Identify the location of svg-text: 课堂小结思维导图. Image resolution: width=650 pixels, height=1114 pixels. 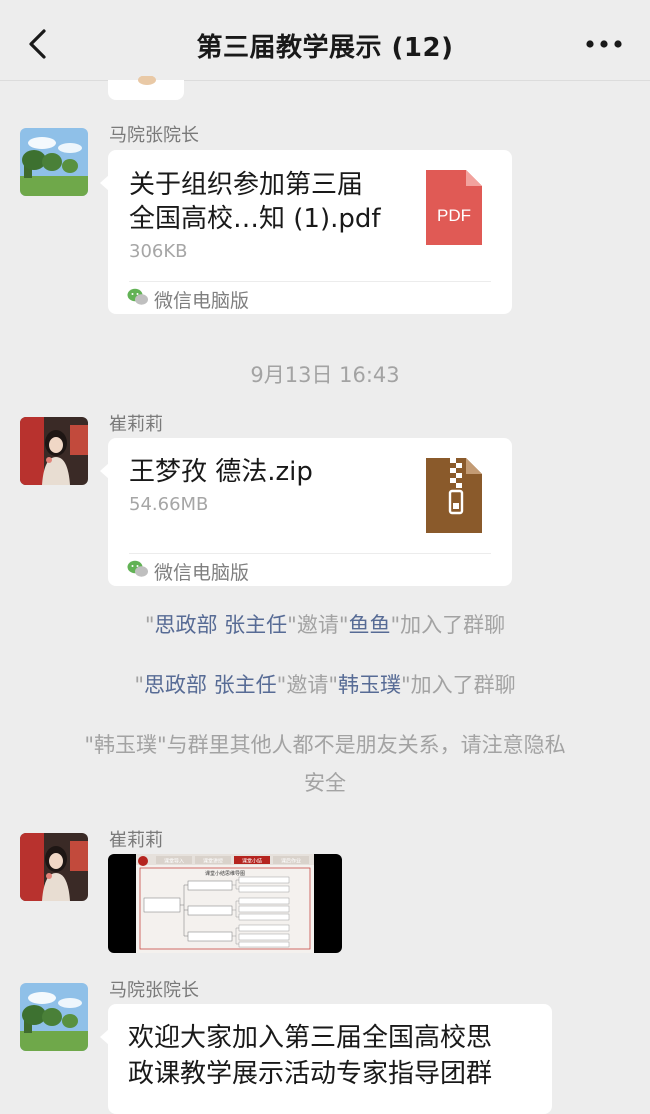
(225, 873).